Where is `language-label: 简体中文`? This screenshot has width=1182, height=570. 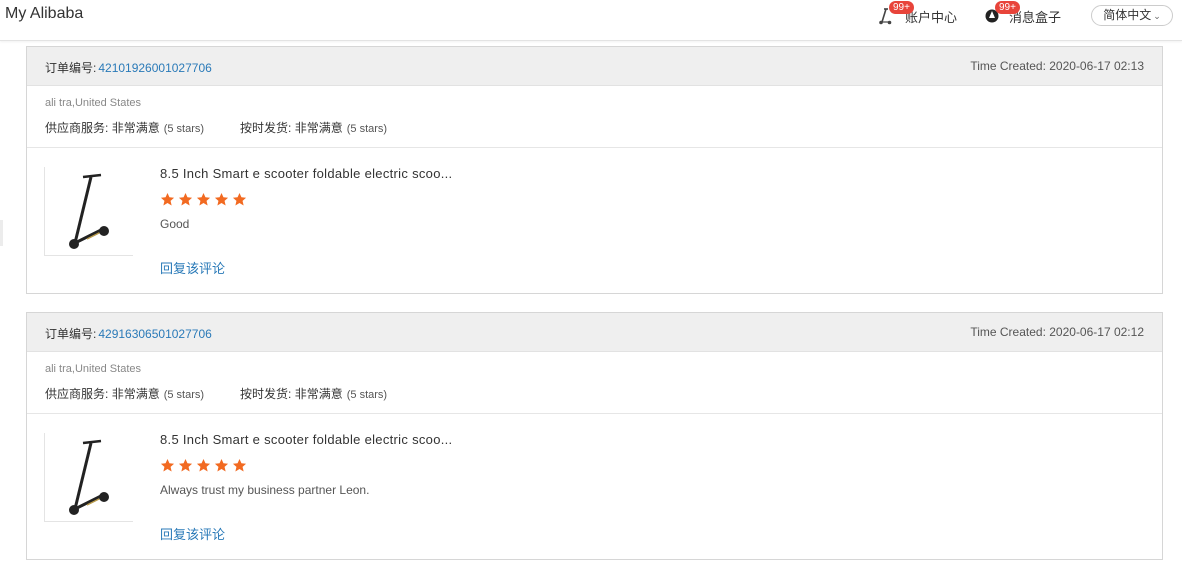 language-label: 简体中文 is located at coordinates (1127, 15).